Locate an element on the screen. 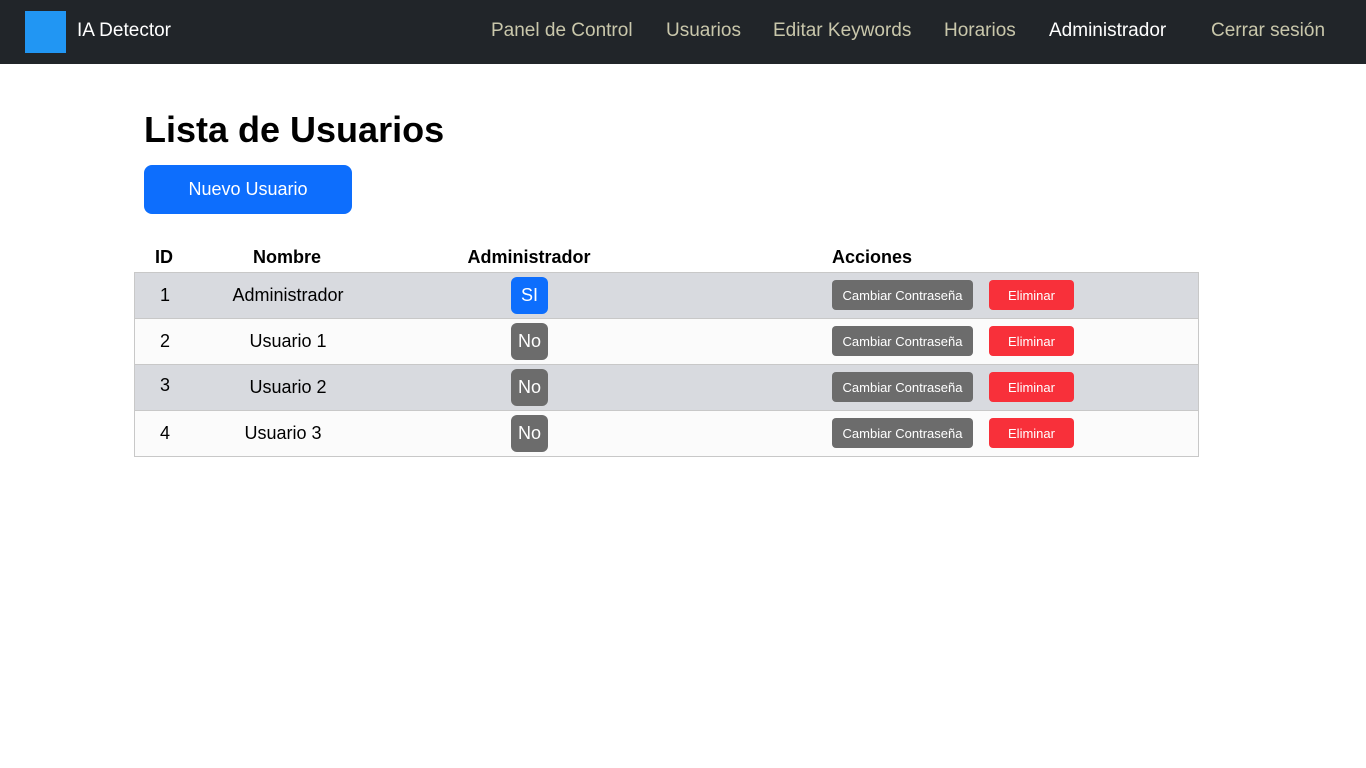  column-header-administrador: Administrador is located at coordinates (529, 257).